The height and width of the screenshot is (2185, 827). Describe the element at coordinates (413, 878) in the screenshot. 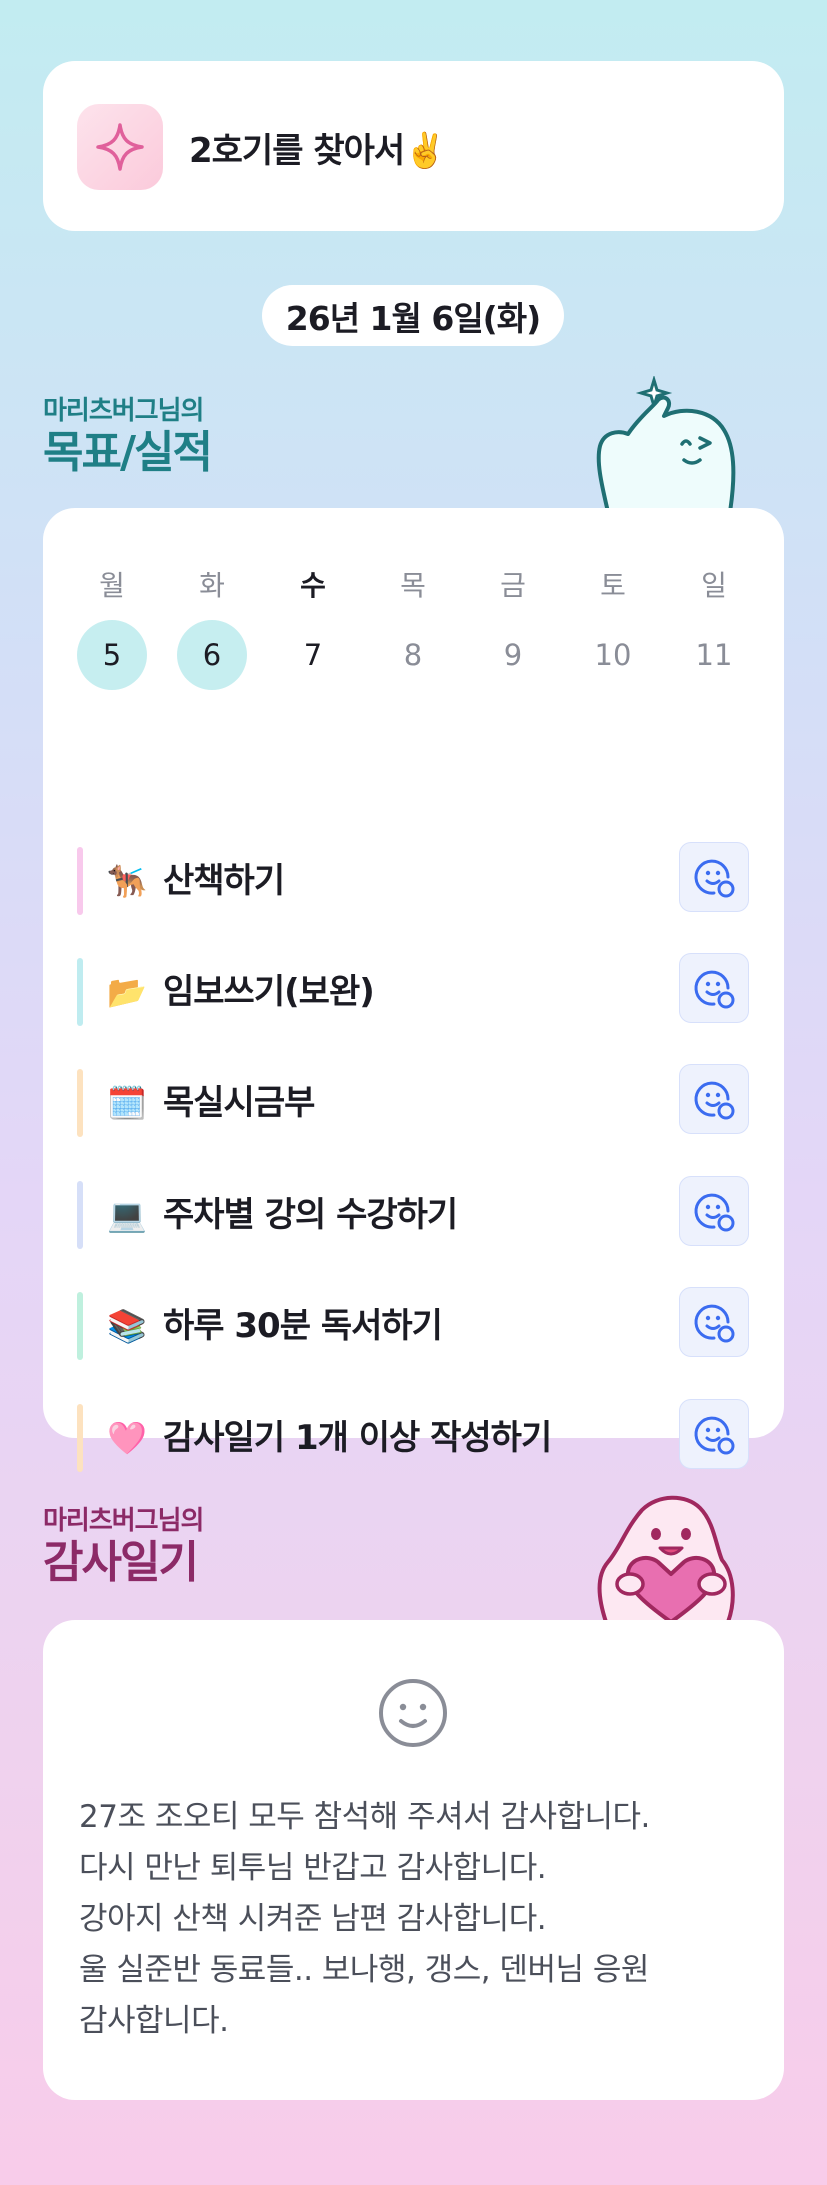

I see `goal-item: 🐕‍🦺 산책하기` at that location.